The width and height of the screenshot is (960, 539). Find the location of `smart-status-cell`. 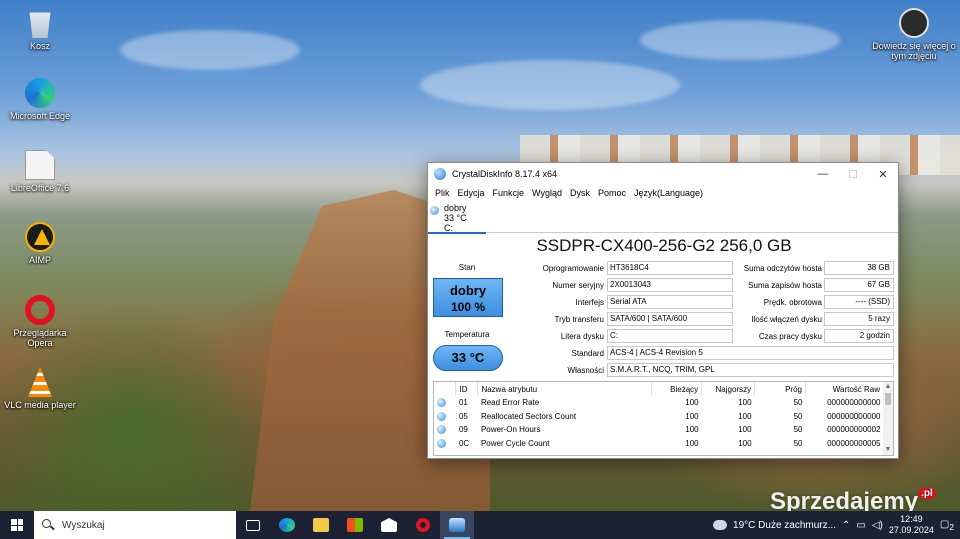

smart-status-cell is located at coordinates (445, 417).